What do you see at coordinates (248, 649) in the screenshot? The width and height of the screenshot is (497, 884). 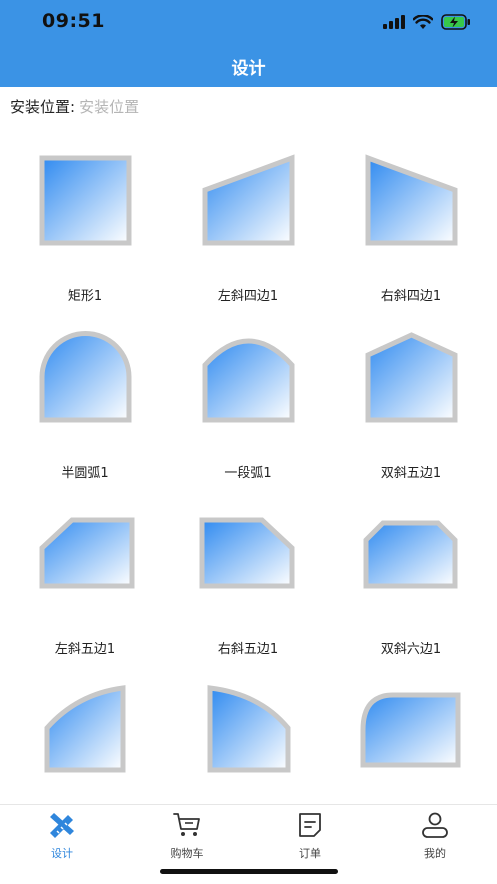 I see `shape-label: 右斜五边1` at bounding box center [248, 649].